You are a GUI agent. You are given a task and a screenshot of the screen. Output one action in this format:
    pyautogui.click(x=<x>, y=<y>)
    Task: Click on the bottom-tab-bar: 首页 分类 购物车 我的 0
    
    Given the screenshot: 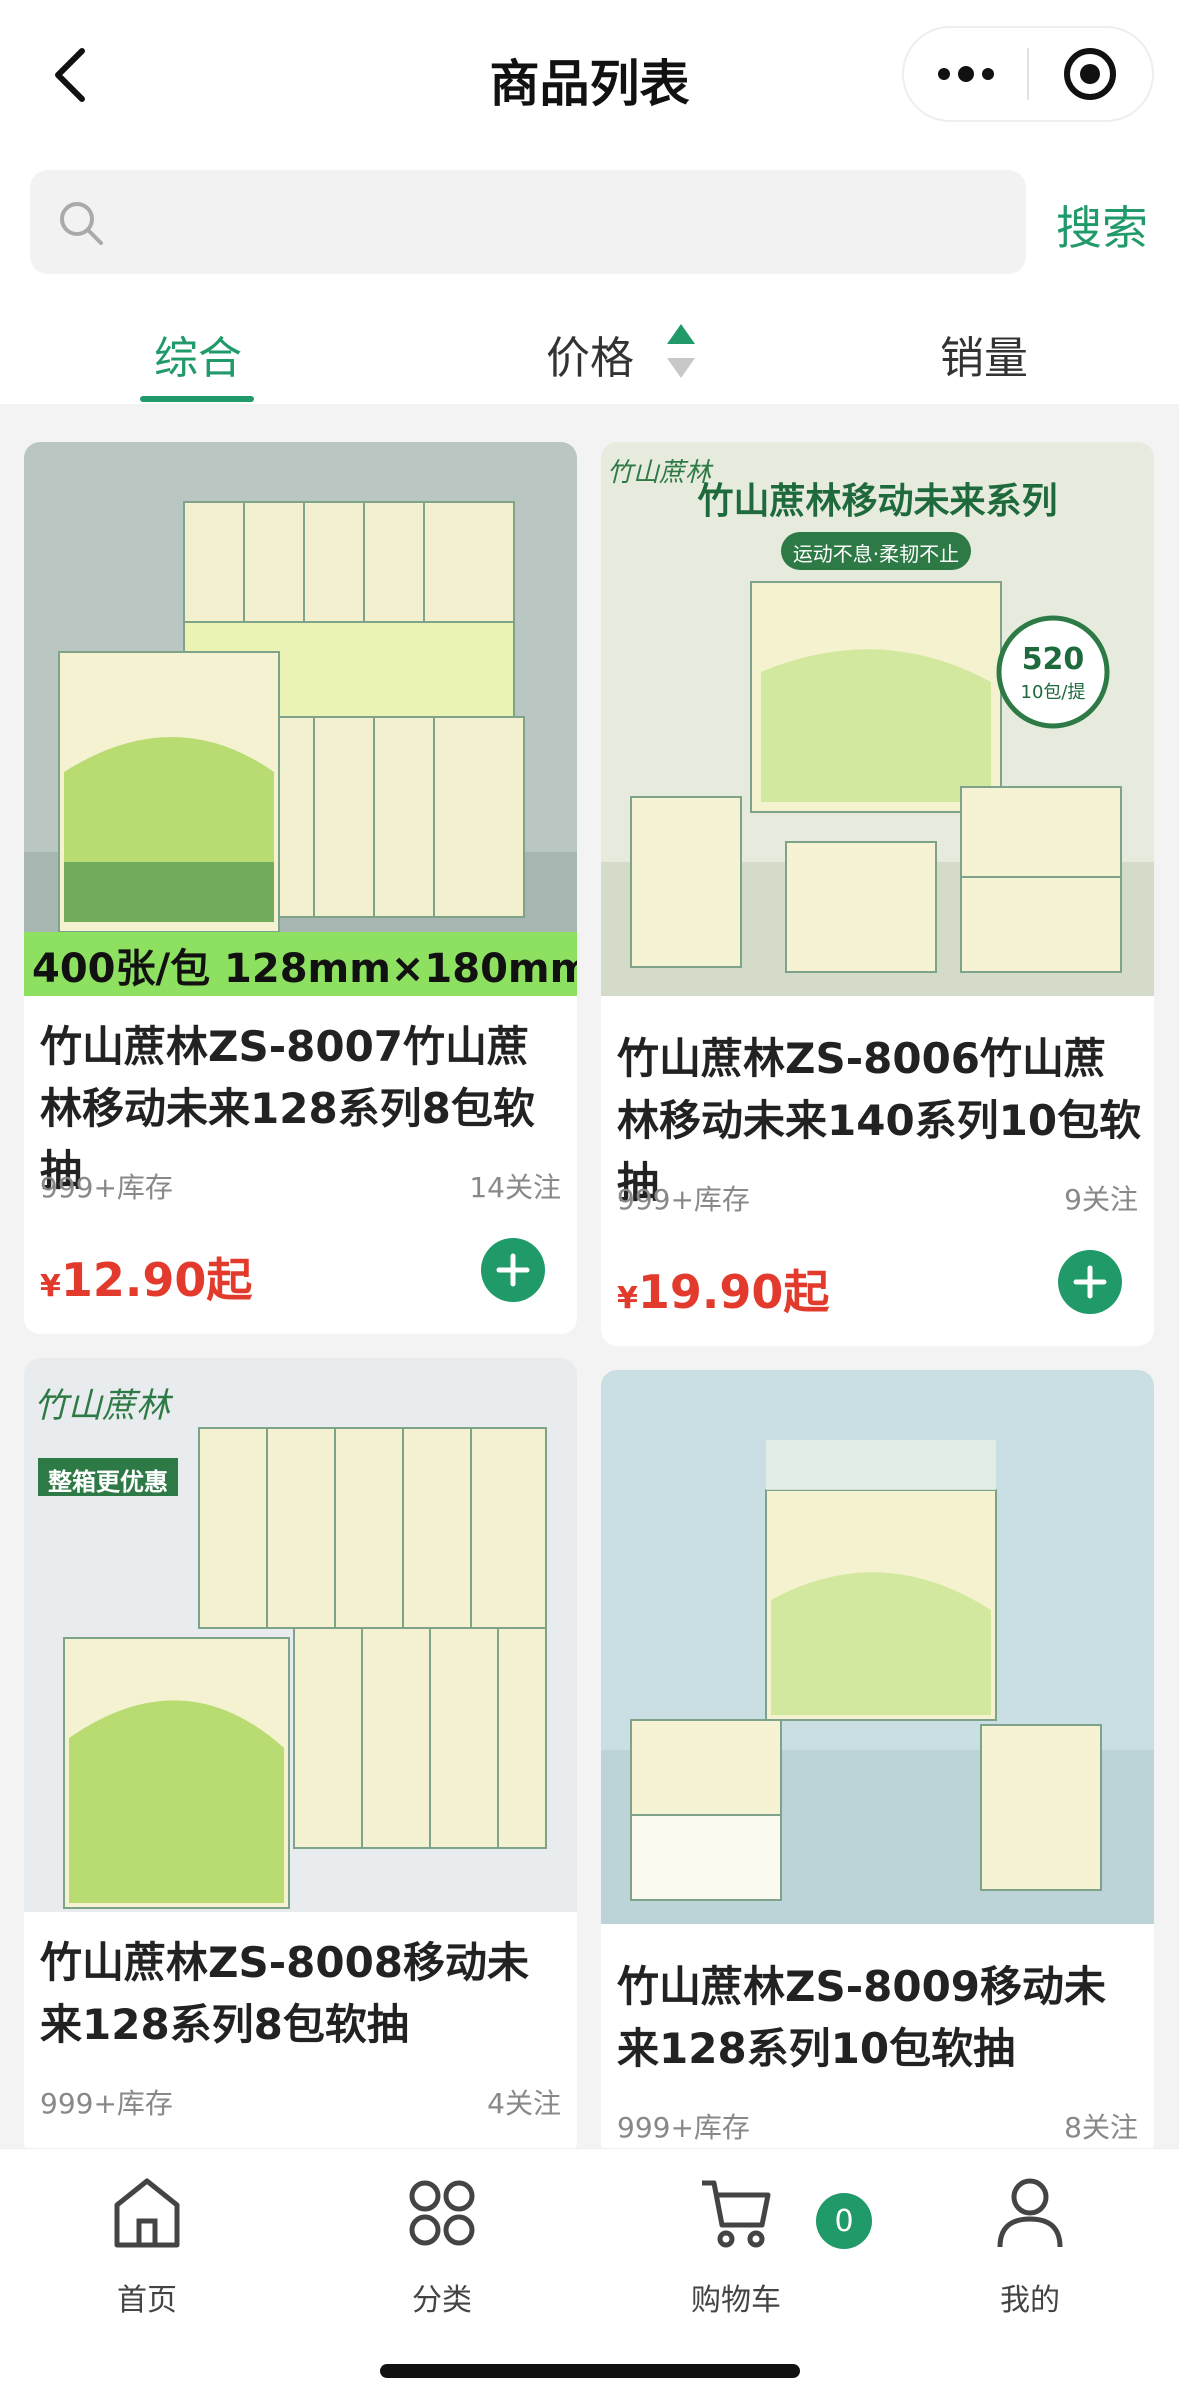 What is the action you would take?
    pyautogui.click(x=589, y=2269)
    